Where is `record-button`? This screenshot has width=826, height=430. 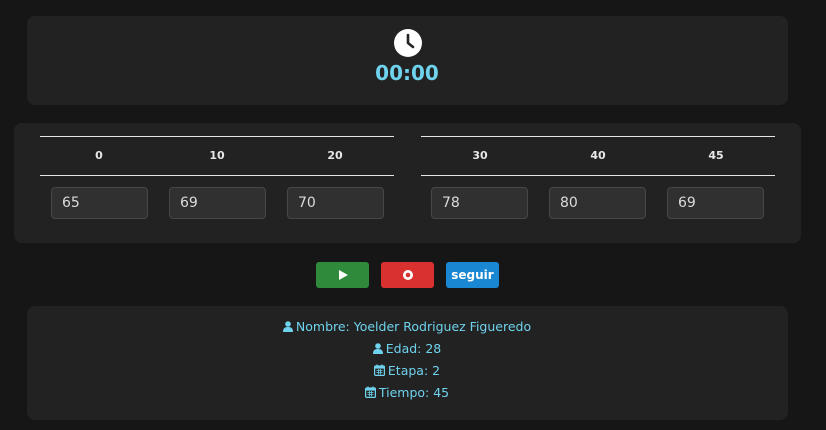
record-button is located at coordinates (407, 275).